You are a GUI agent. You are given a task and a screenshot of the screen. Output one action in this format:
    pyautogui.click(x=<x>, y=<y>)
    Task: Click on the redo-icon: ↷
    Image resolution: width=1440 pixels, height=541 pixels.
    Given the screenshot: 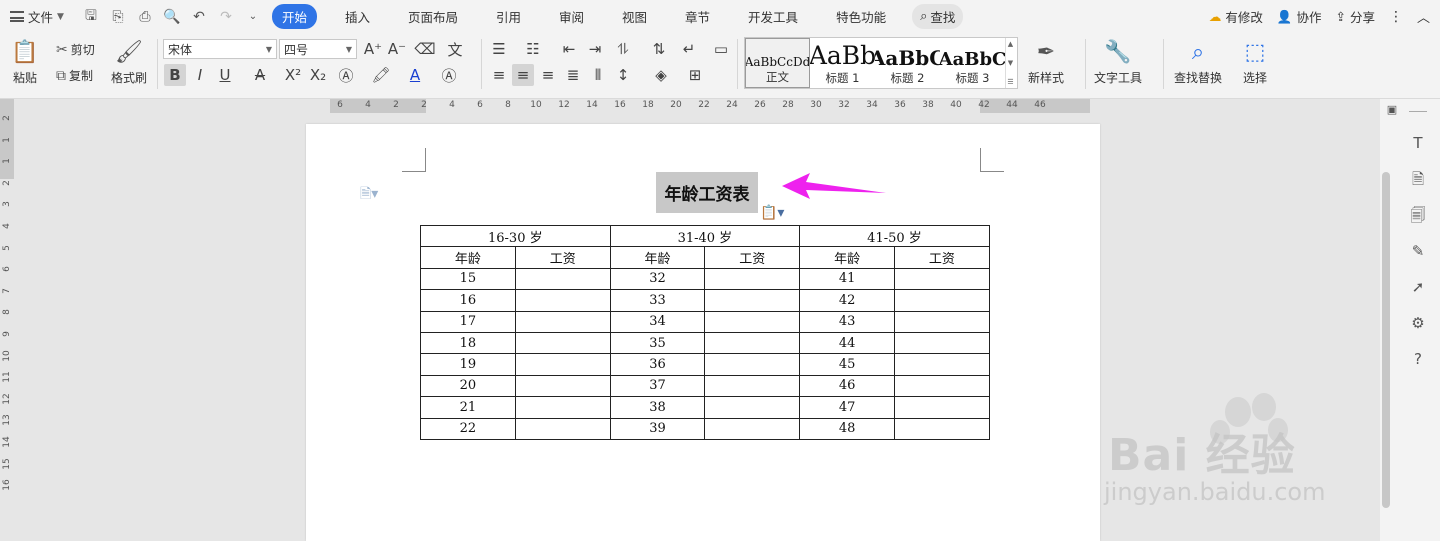 What is the action you would take?
    pyautogui.click(x=226, y=17)
    